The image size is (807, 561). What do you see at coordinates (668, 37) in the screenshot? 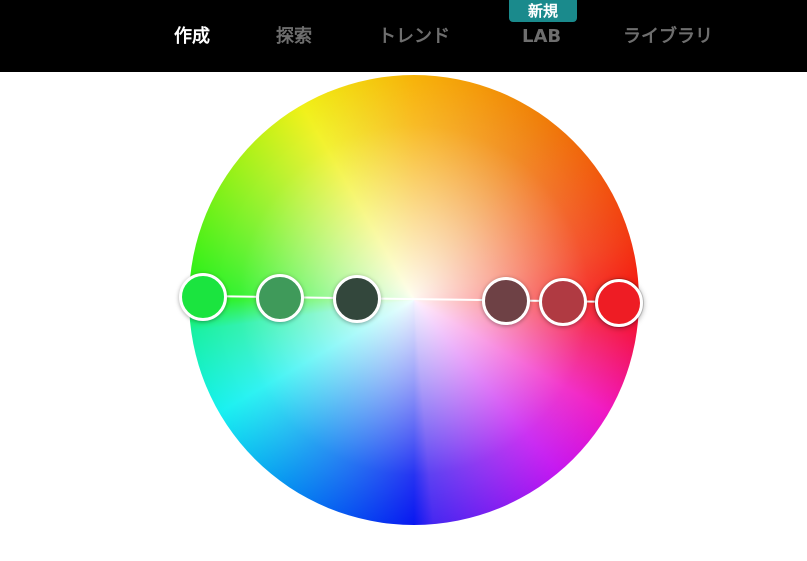
I see `nav-tab-library: ライブラリ` at bounding box center [668, 37].